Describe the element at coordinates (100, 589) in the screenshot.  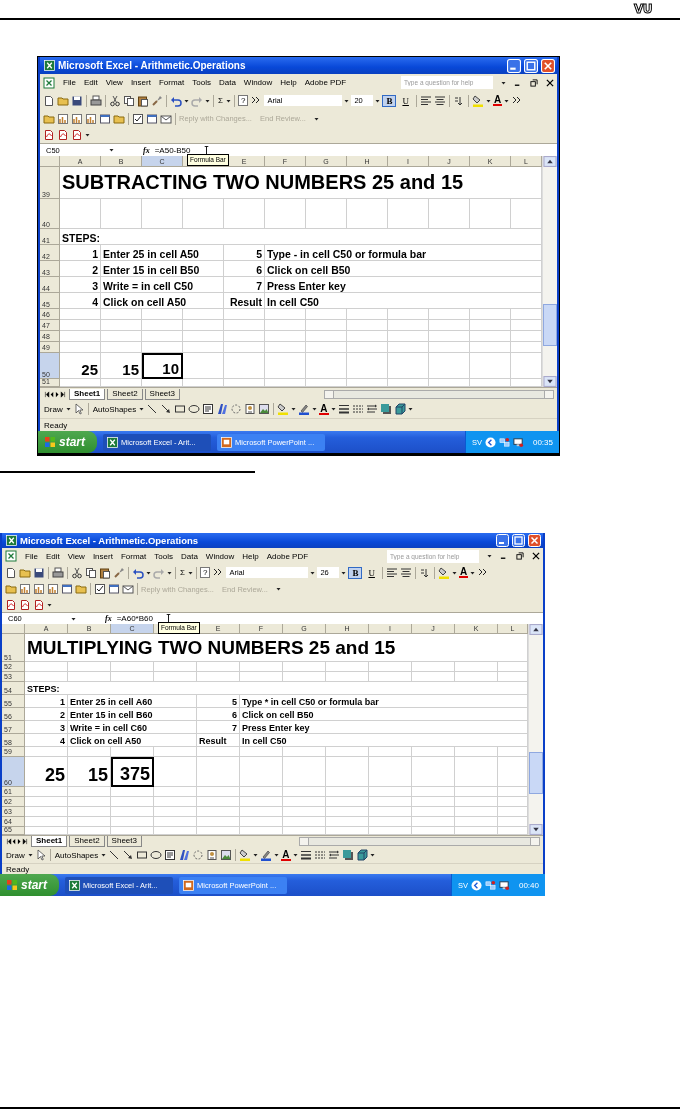
I see `checkbox-icon` at that location.